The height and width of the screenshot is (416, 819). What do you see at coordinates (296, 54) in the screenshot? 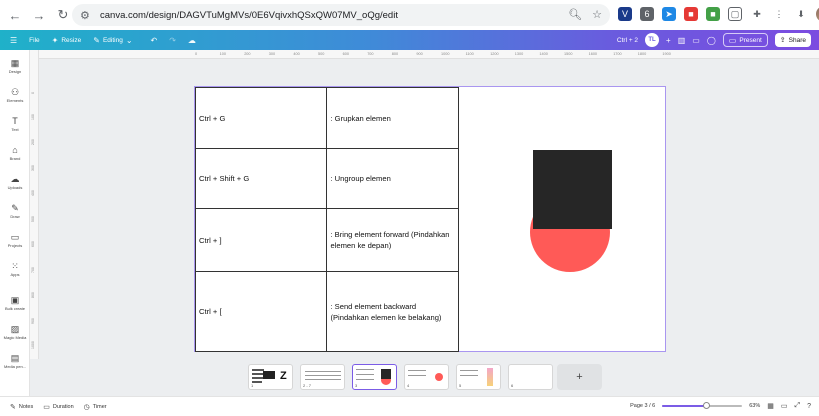
I see `ruler-tick-label: 400` at bounding box center [296, 54].